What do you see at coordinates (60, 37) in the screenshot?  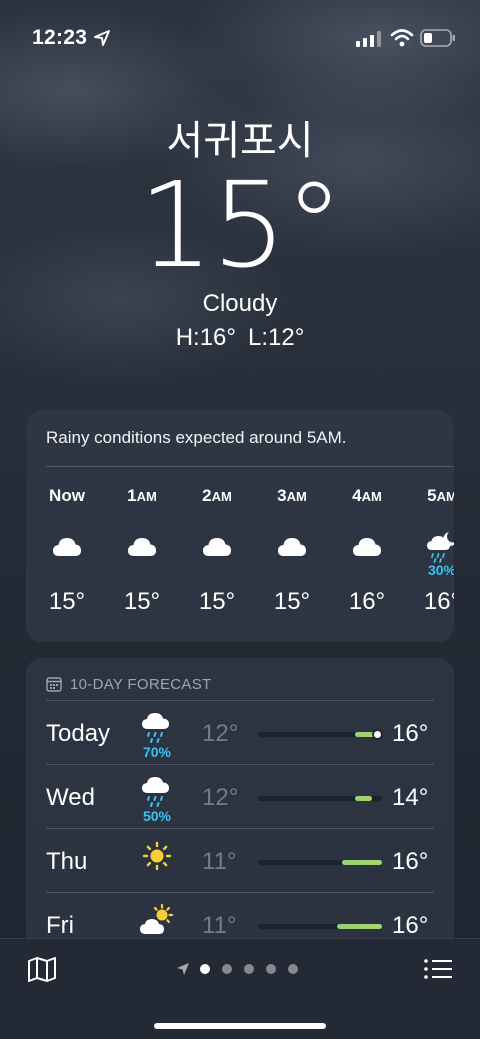 I see `status-time: 12:23` at bounding box center [60, 37].